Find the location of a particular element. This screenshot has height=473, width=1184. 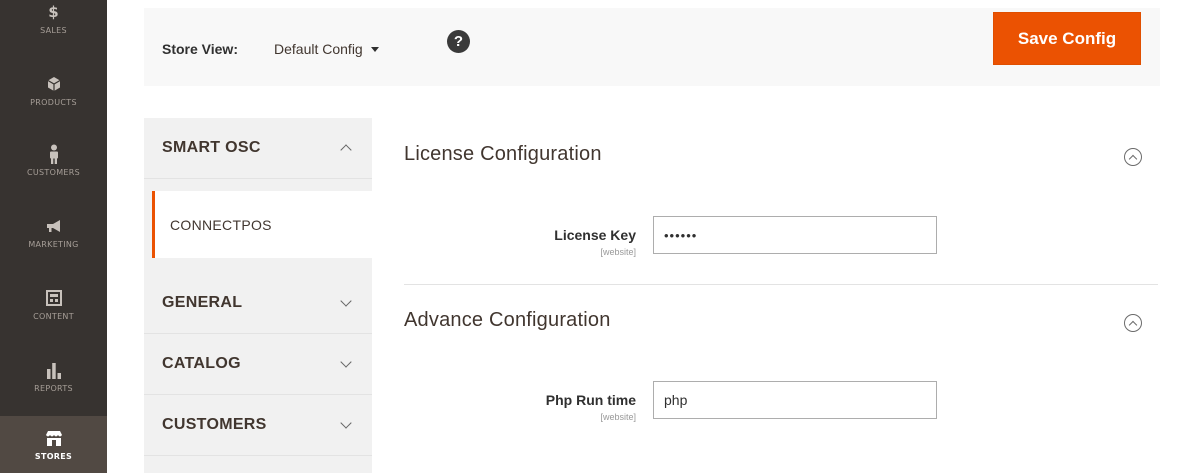

tab-smart-osc: SMART OSC is located at coordinates (258, 148).